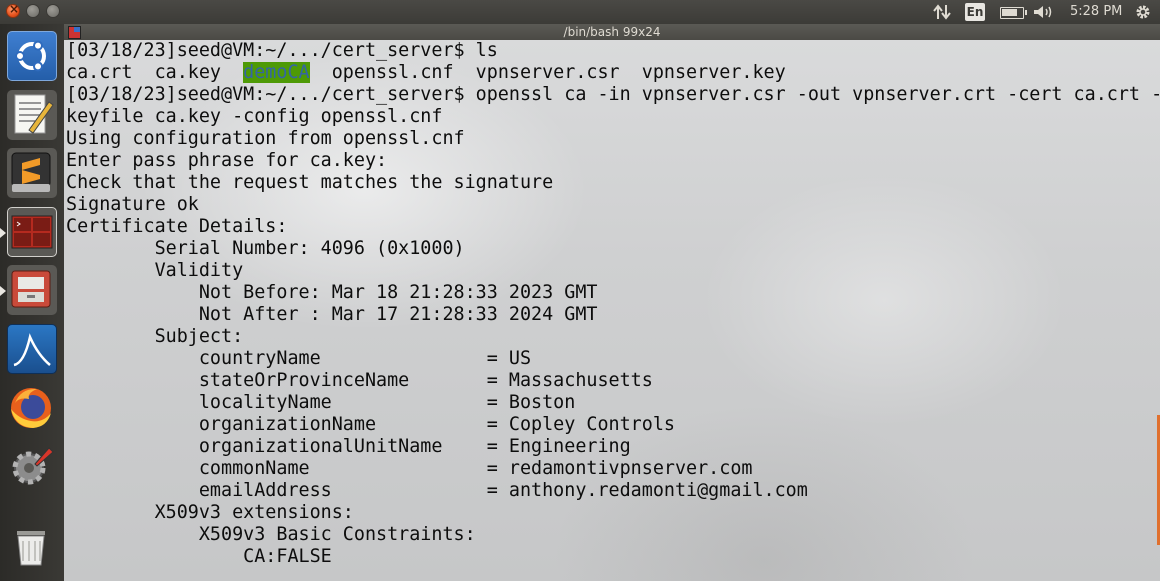  Describe the element at coordinates (32, 56) in the screenshot. I see `ubuntu-dash-icon` at that location.